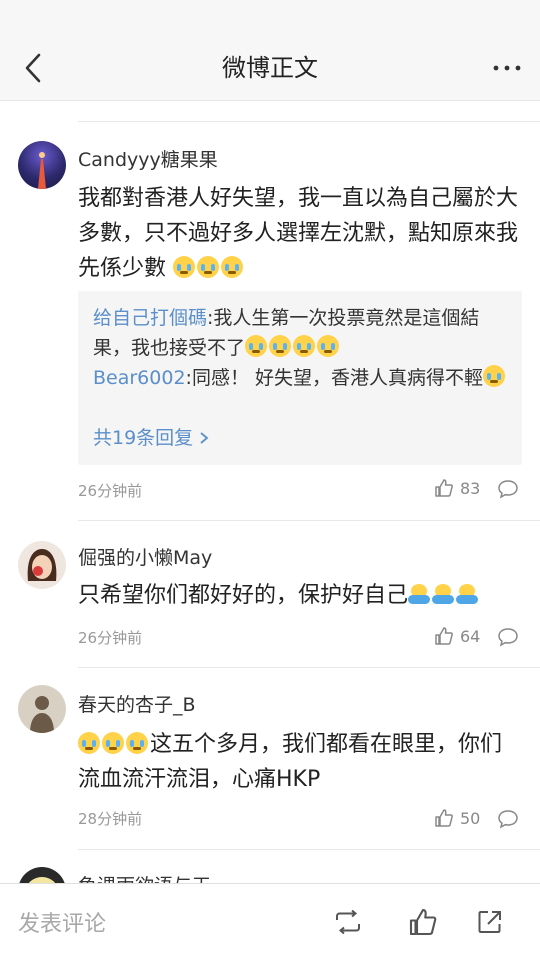 This screenshot has width=540, height=961. What do you see at coordinates (144, 877) in the screenshot?
I see `username: 鱼课雨欲语与天` at bounding box center [144, 877].